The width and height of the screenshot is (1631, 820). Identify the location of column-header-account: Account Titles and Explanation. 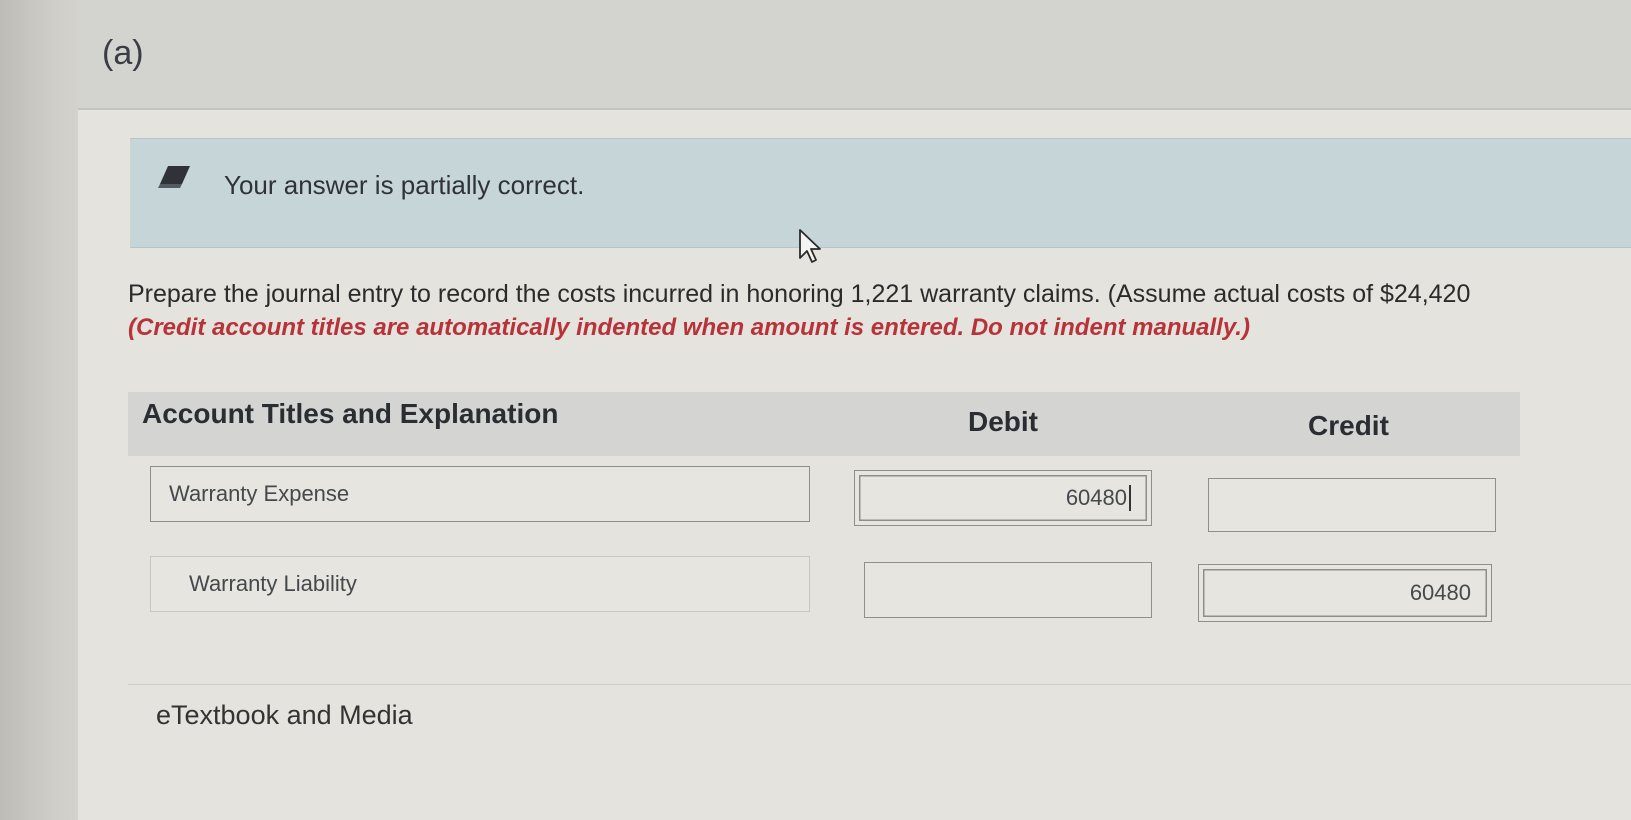
(350, 413).